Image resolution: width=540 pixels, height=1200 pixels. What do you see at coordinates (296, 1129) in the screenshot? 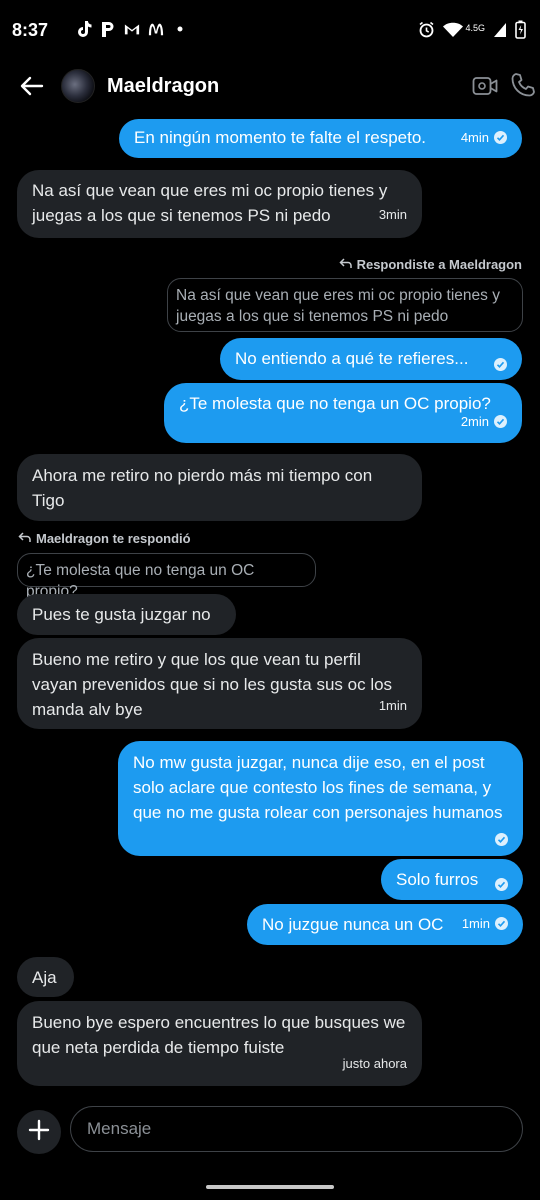
I see `message-input` at bounding box center [296, 1129].